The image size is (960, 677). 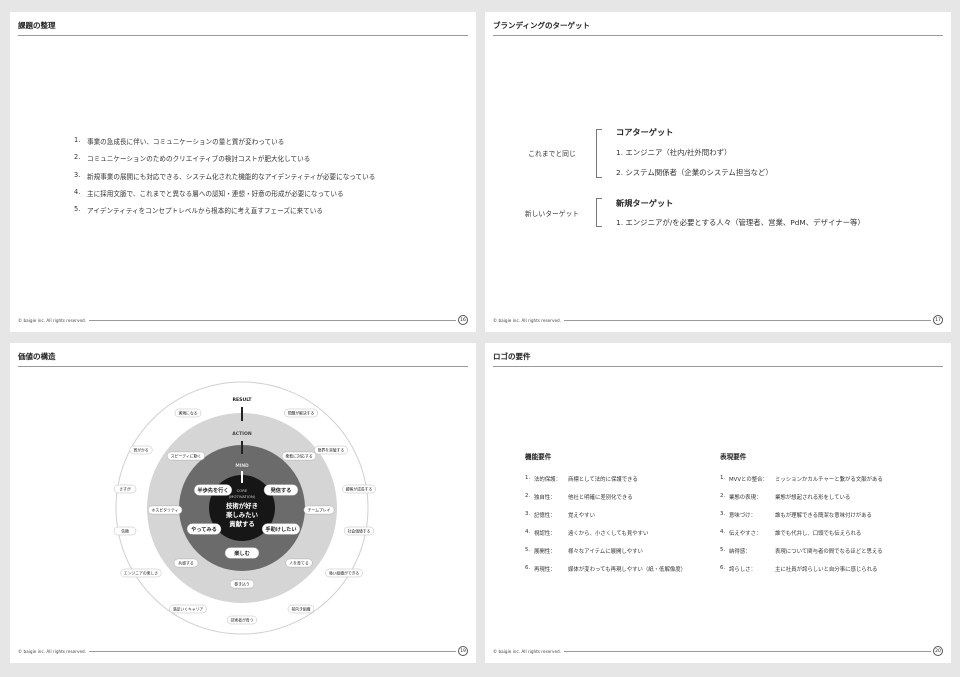 I want to click on pill-label: 顧客が成長する, so click(x=359, y=488).